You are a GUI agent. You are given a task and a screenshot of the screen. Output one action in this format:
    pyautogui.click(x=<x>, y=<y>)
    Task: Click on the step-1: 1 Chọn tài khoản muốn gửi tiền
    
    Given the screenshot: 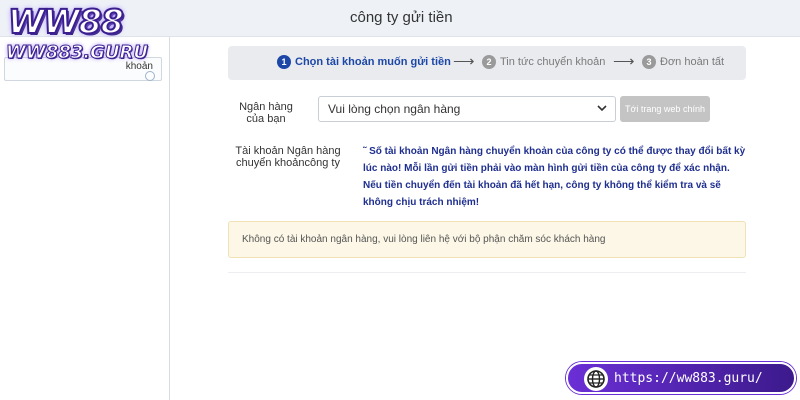 What is the action you would take?
    pyautogui.click(x=364, y=62)
    